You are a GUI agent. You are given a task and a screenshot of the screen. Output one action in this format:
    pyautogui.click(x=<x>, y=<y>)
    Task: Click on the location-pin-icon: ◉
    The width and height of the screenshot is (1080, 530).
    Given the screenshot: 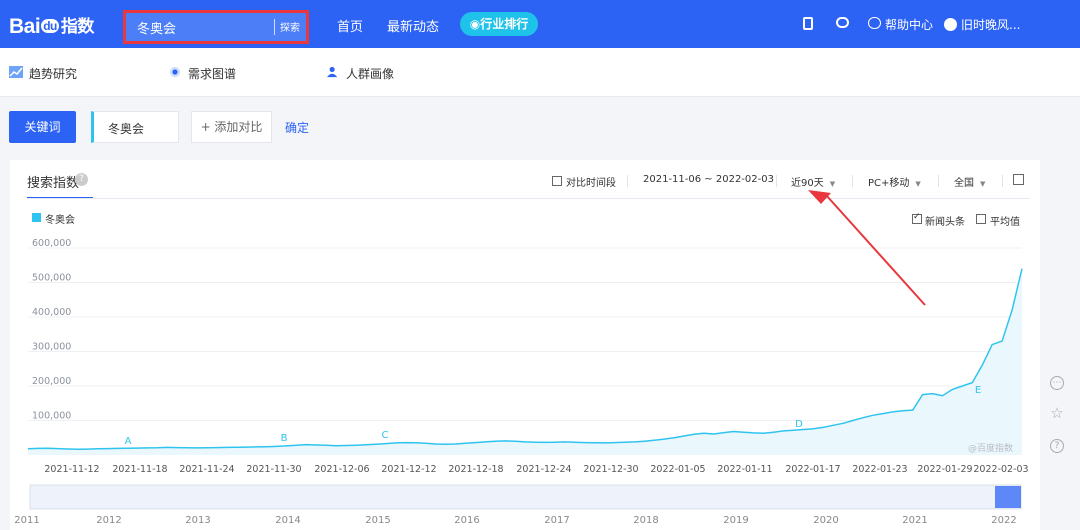 What is the action you would take?
    pyautogui.click(x=475, y=24)
    